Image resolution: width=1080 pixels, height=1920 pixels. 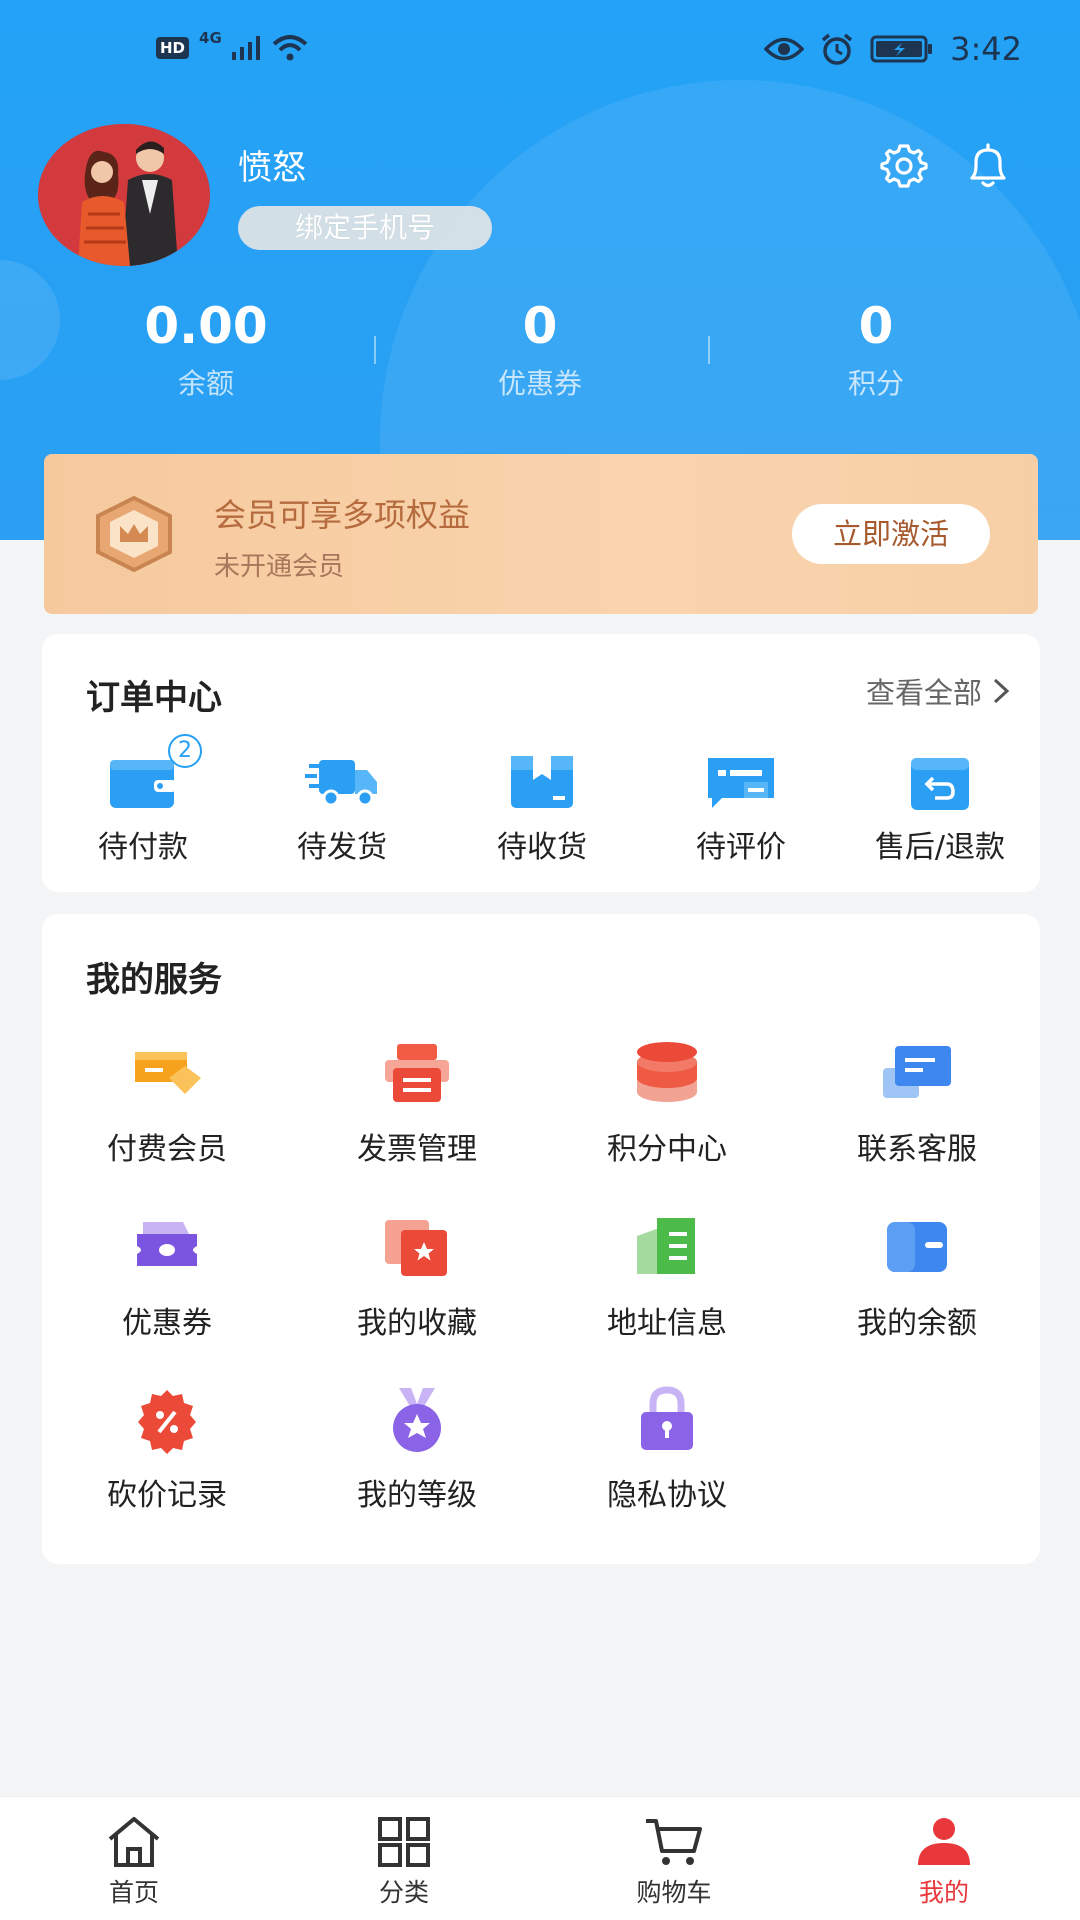 What do you see at coordinates (341, 783) in the screenshot?
I see `truck-icon` at bounding box center [341, 783].